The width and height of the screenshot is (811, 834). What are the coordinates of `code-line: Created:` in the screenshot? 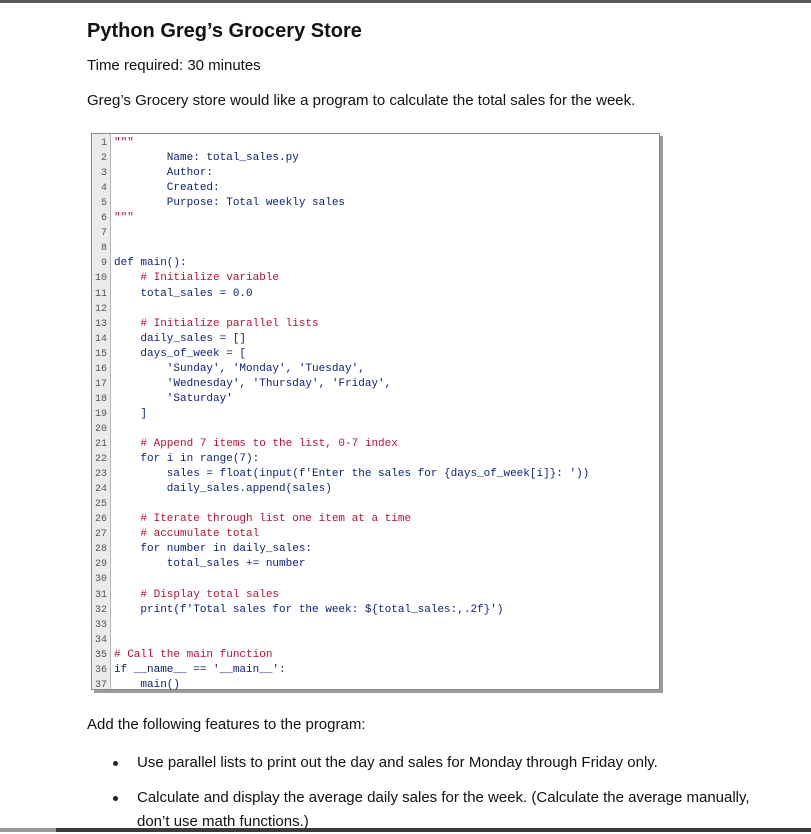 It's located at (167, 188).